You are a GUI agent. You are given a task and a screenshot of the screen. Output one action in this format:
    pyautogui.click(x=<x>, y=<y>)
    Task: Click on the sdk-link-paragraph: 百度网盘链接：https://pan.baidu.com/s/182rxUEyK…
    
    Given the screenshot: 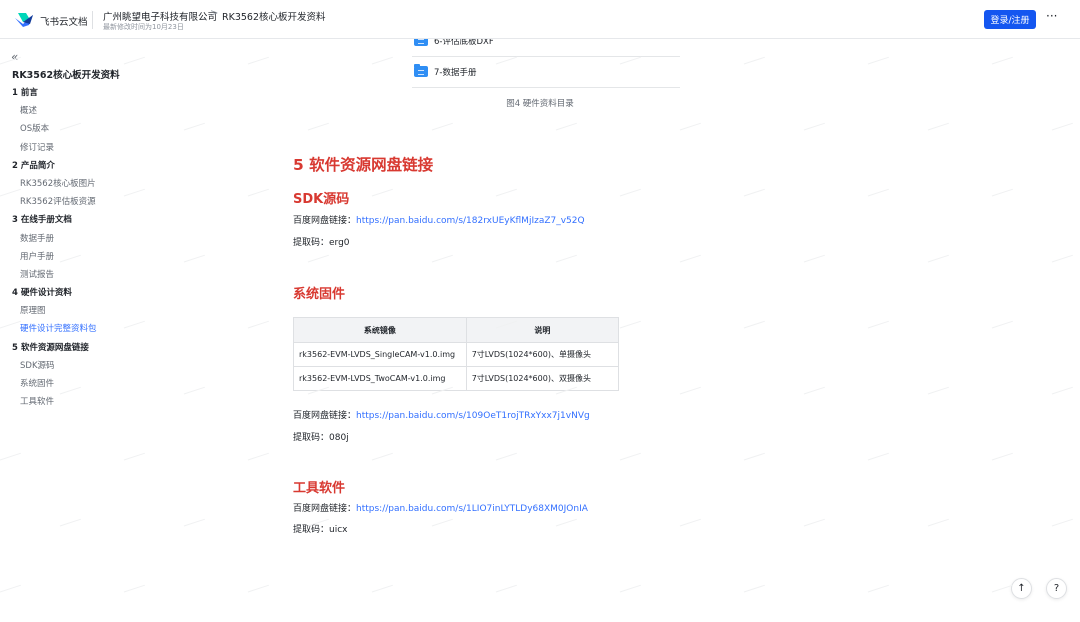 What is the action you would take?
    pyautogui.click(x=439, y=219)
    